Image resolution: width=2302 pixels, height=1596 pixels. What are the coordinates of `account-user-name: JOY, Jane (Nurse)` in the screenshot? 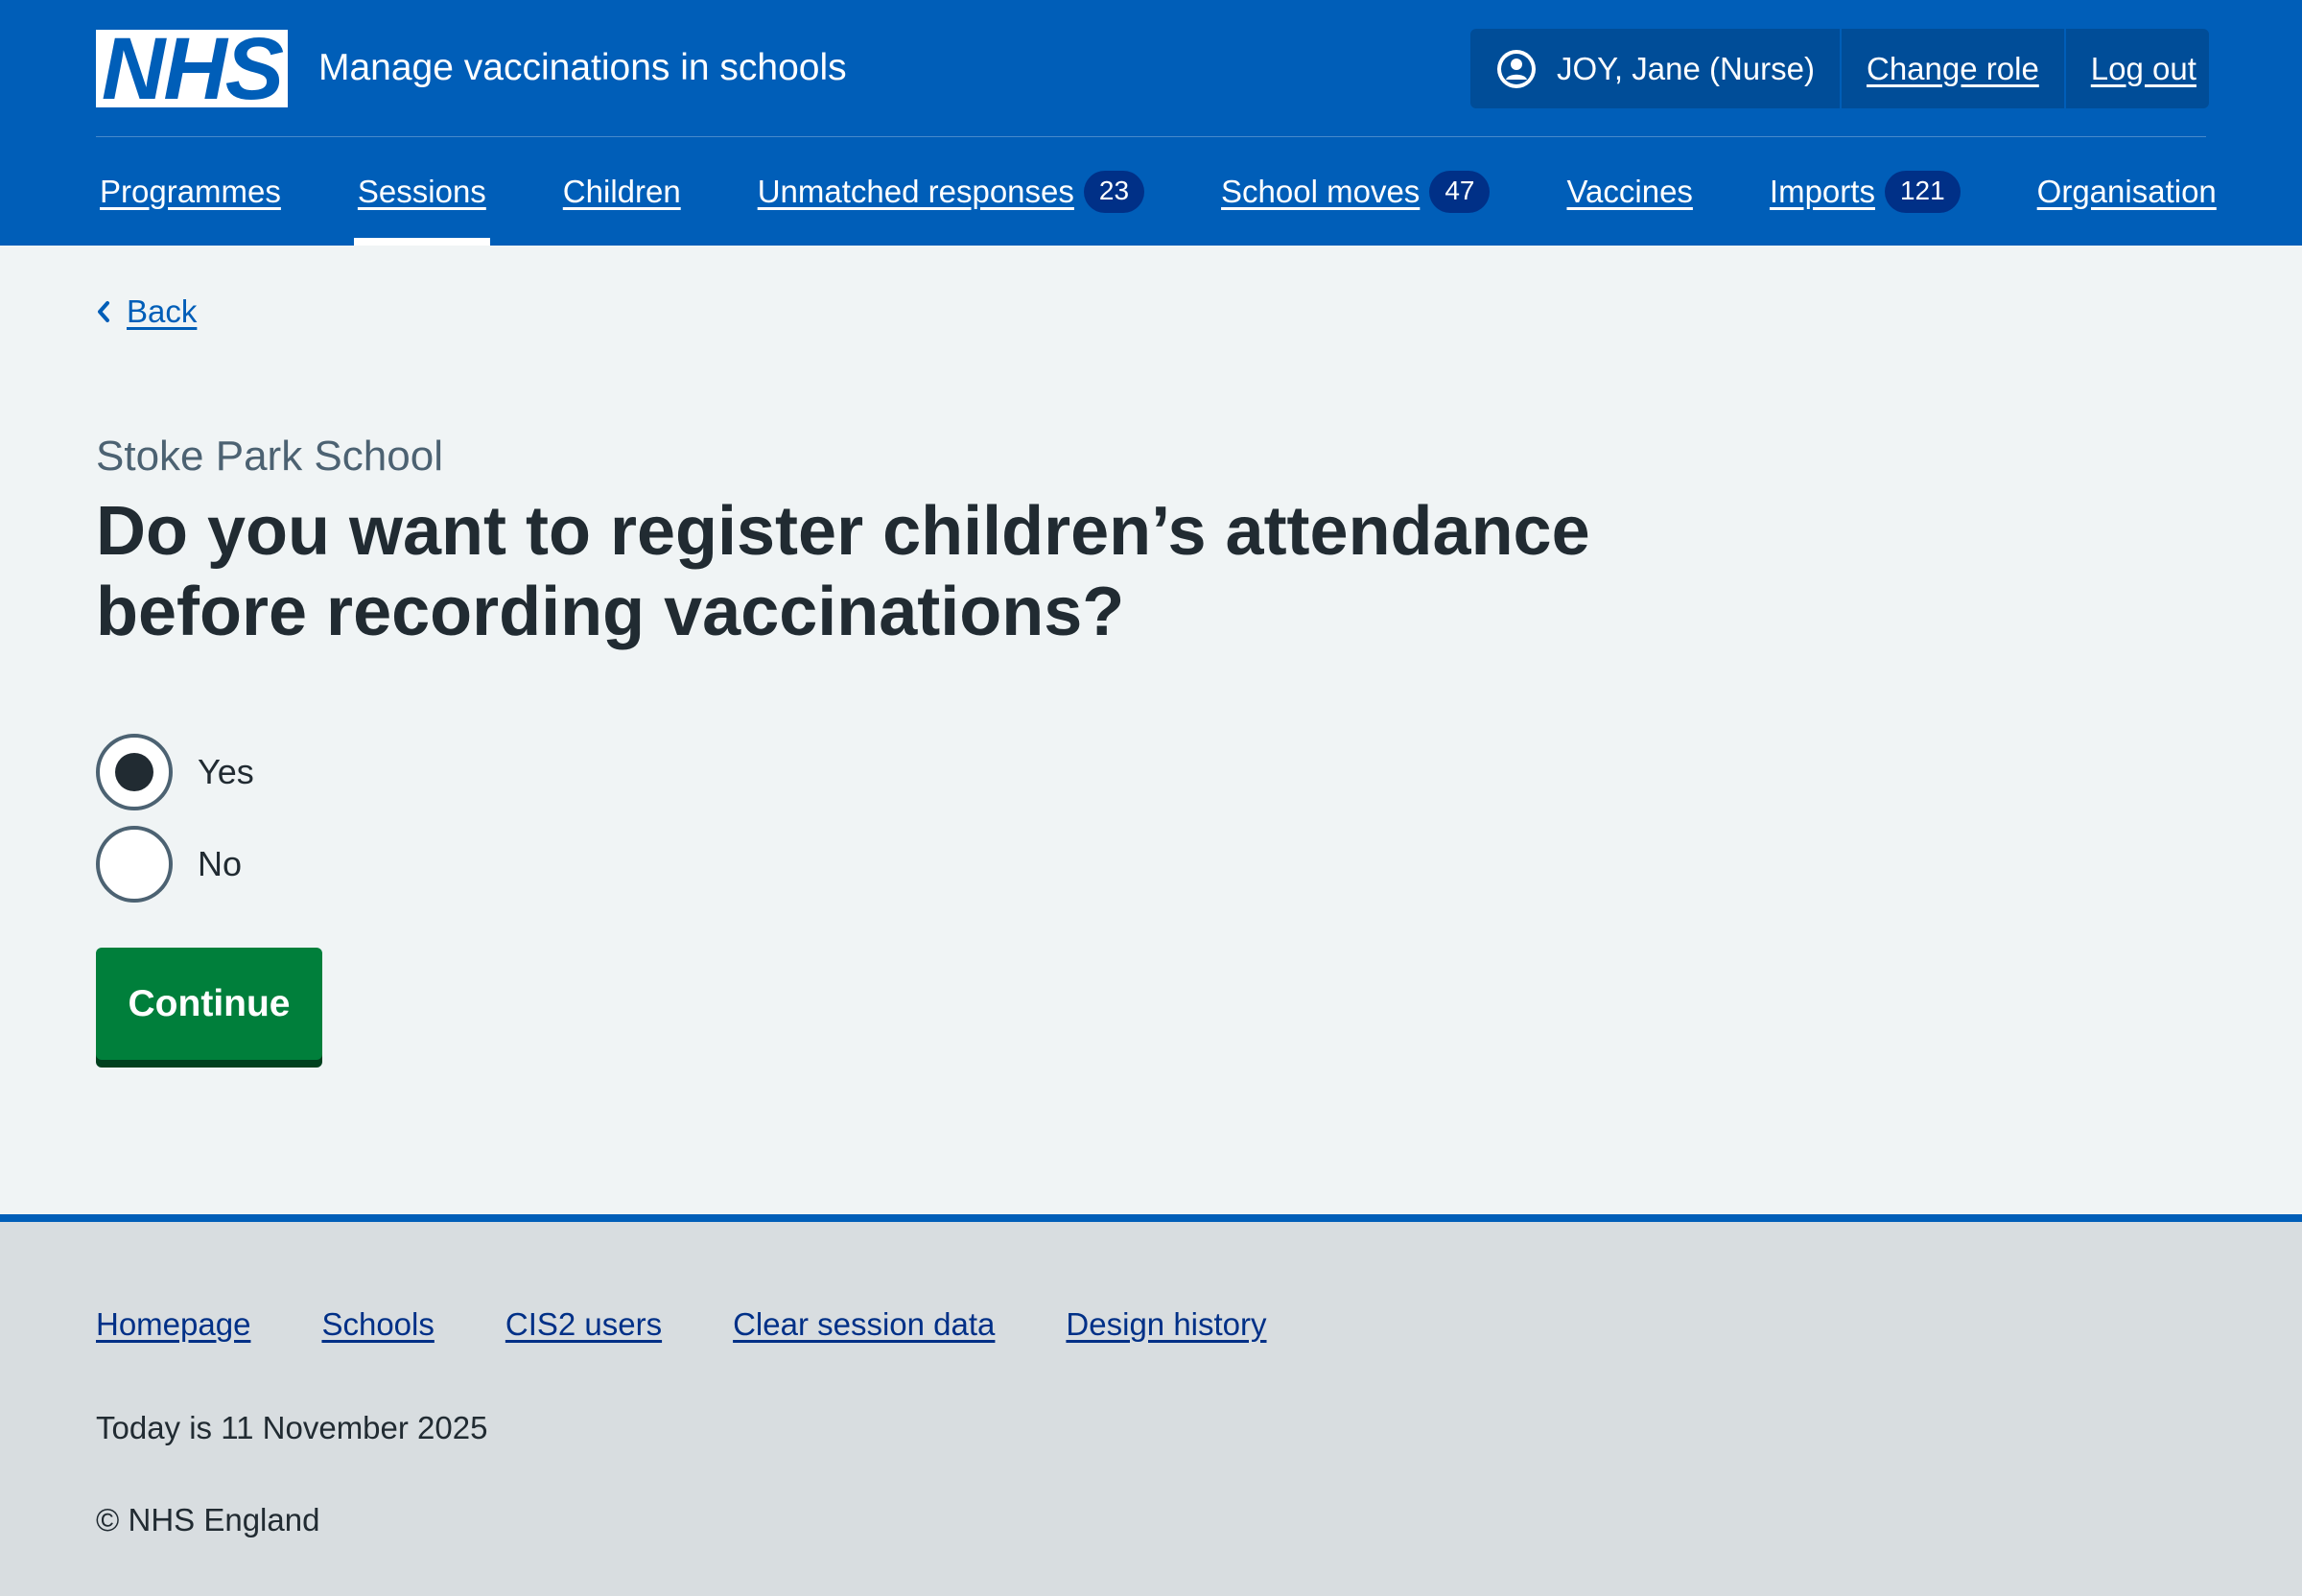 It's located at (1686, 68).